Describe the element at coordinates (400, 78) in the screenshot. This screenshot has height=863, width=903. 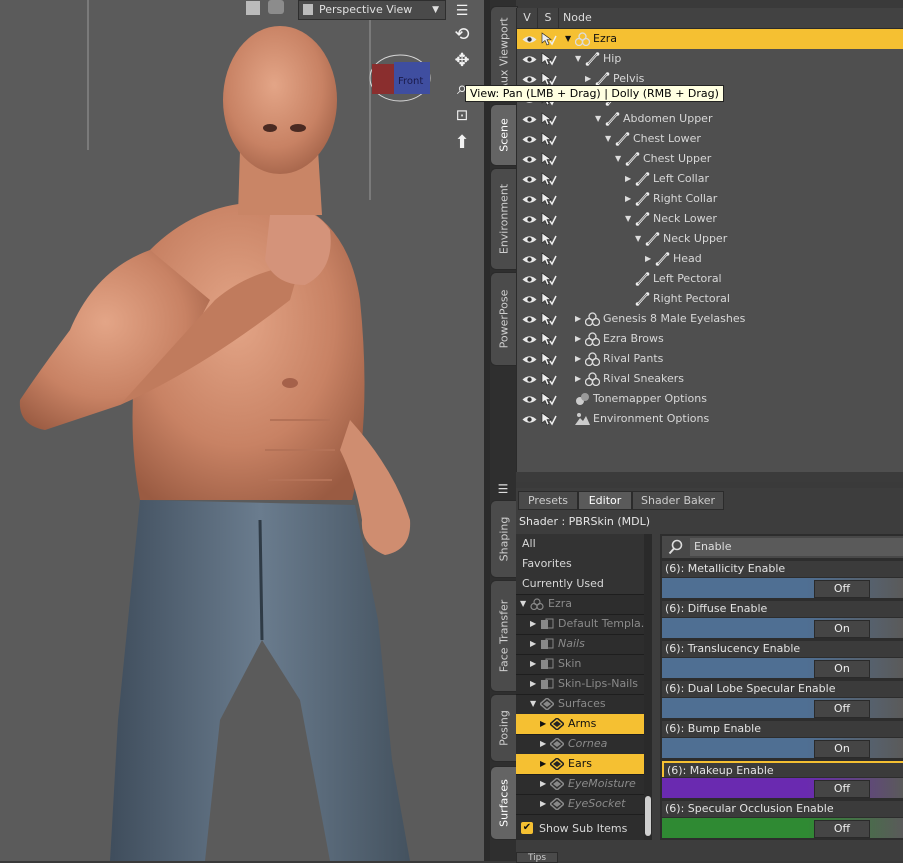
I see `view-cube: Front` at that location.